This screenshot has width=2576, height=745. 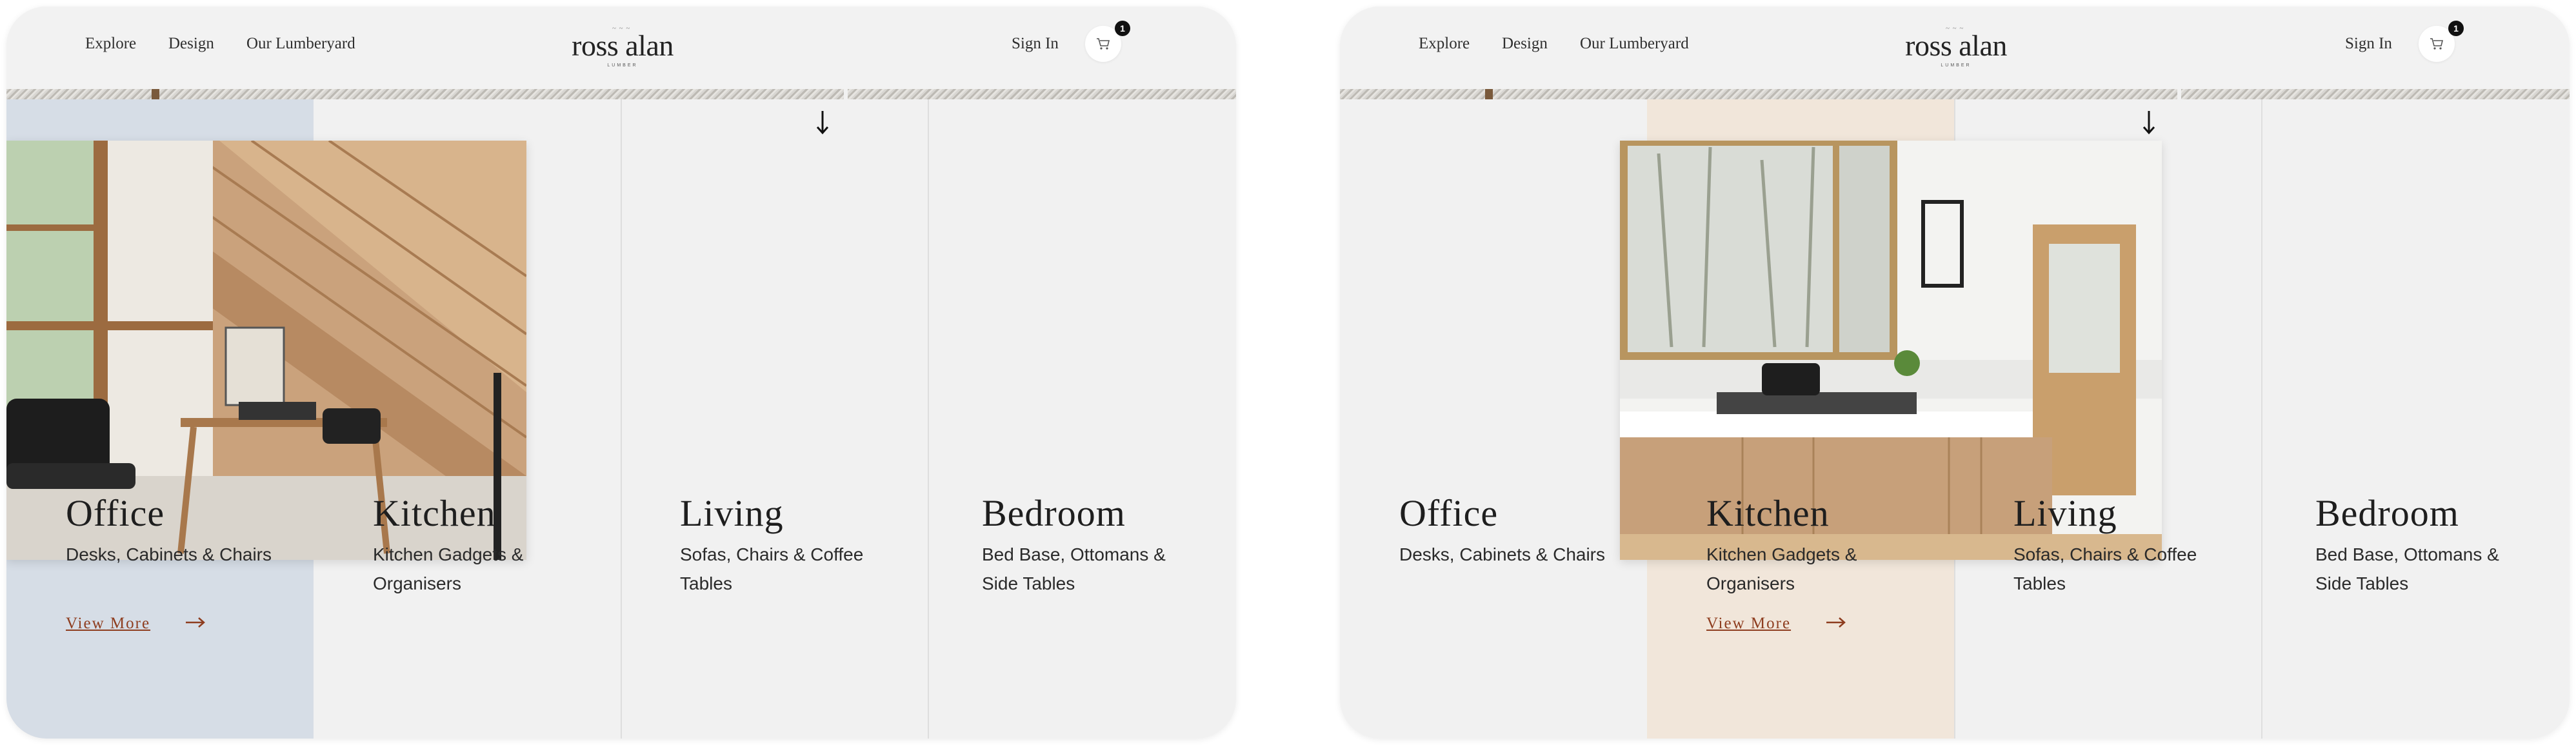 What do you see at coordinates (774, 419) in the screenshot?
I see `category-column-living` at bounding box center [774, 419].